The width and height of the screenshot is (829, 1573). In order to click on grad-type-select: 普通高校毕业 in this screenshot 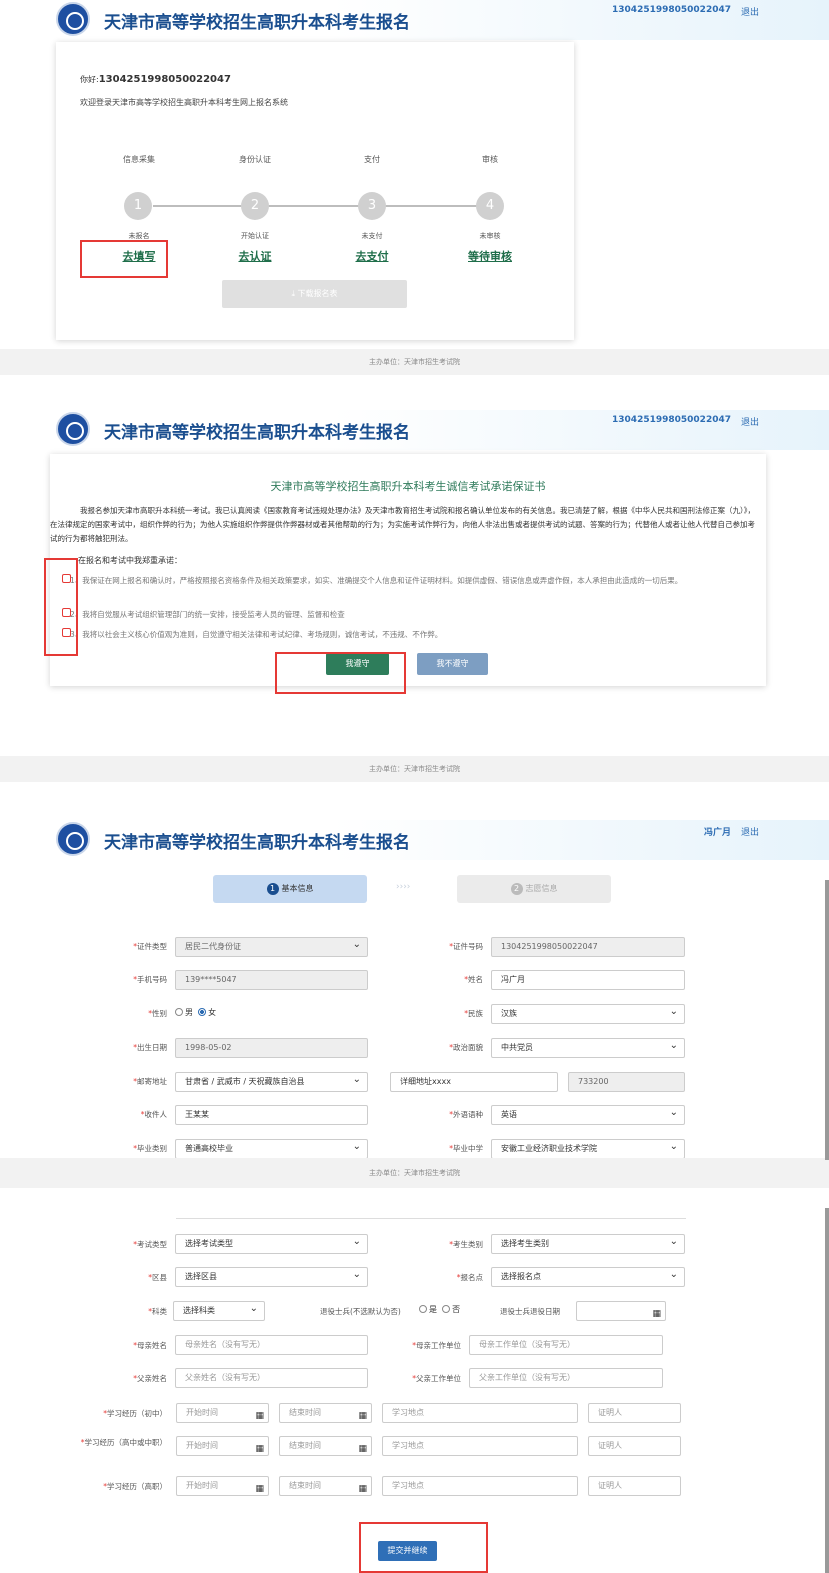, I will do `click(271, 1149)`.